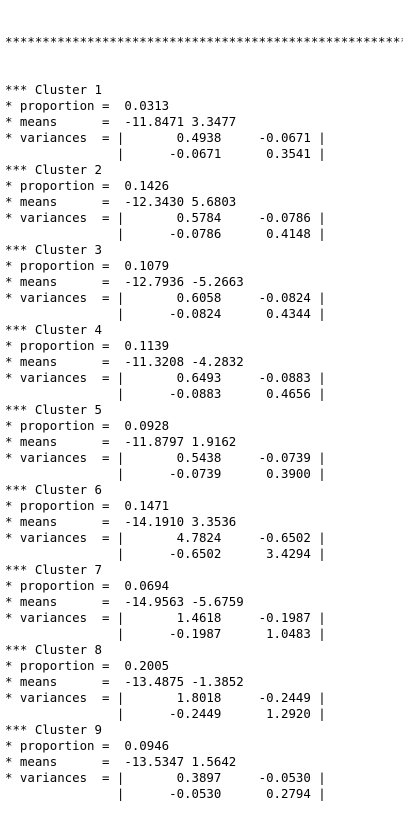 This screenshot has height=818, width=403. I want to click on cluster-means-line: * means = -13.5347 1.5642, so click(121, 761).